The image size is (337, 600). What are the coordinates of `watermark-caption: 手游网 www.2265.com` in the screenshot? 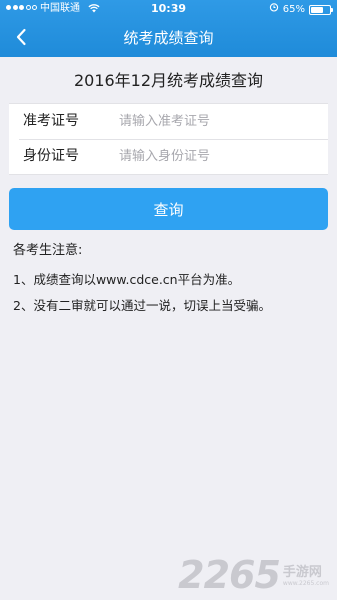 It's located at (306, 580).